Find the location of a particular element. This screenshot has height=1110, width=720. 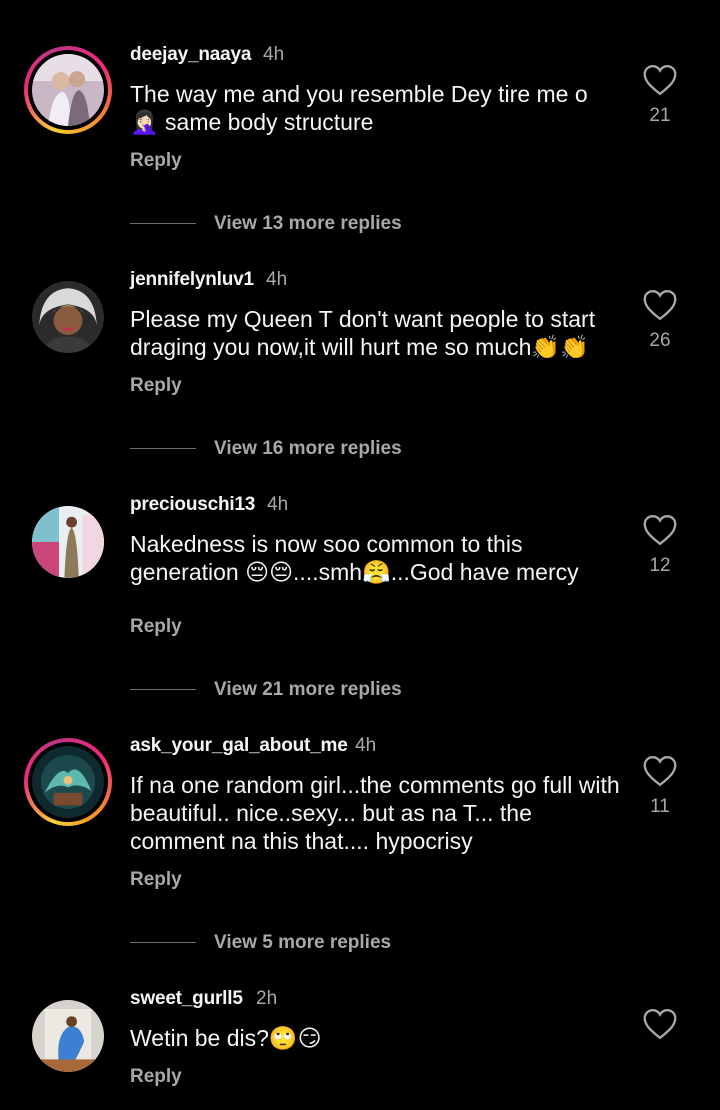

view-replies-button: View 21 more replies is located at coordinates (308, 690).